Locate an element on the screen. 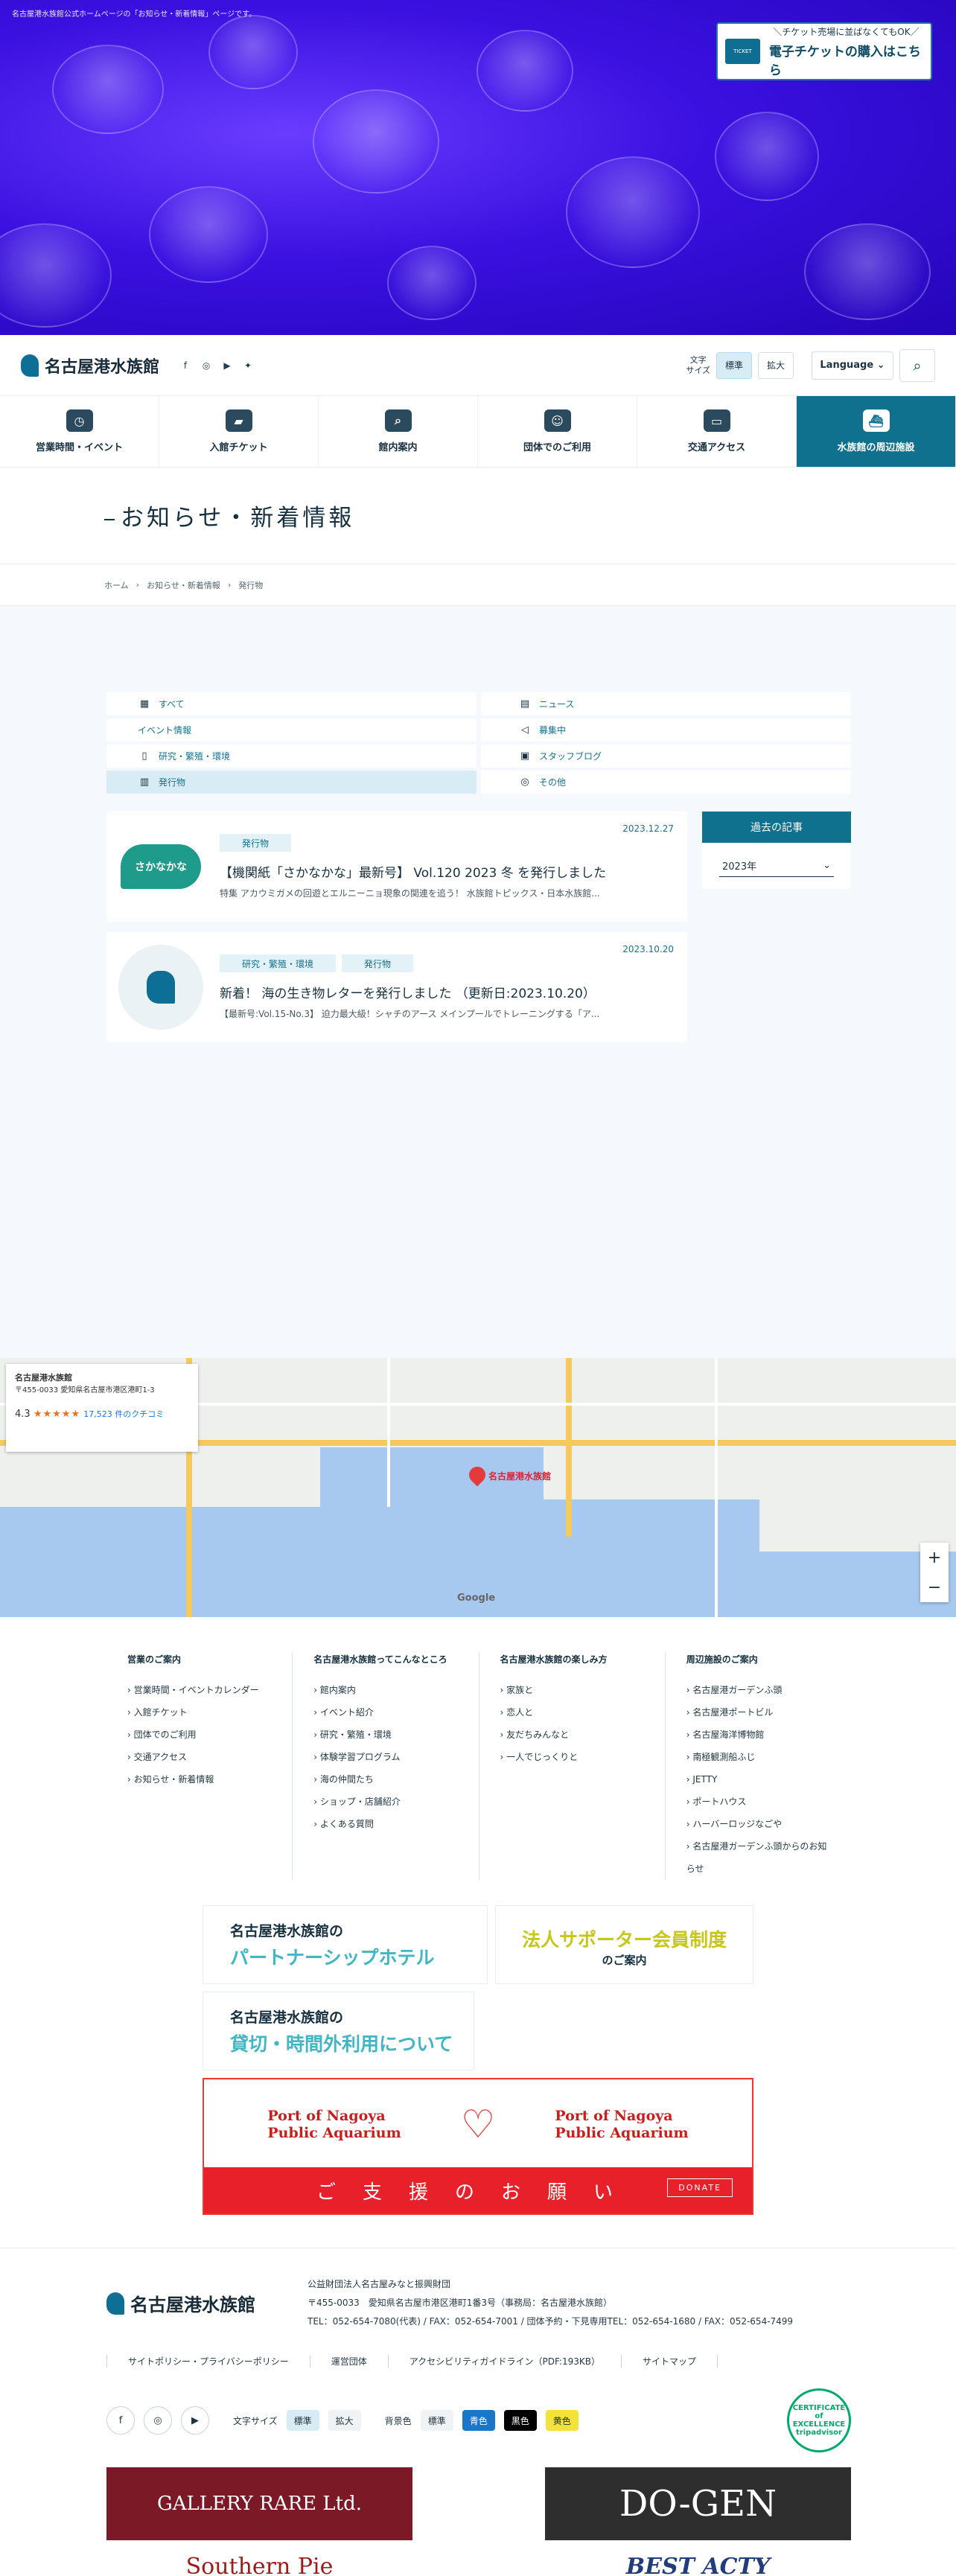  tripadvisor-badge: CERTIFICATE of EXCELLENCE tripadvisor is located at coordinates (819, 2420).